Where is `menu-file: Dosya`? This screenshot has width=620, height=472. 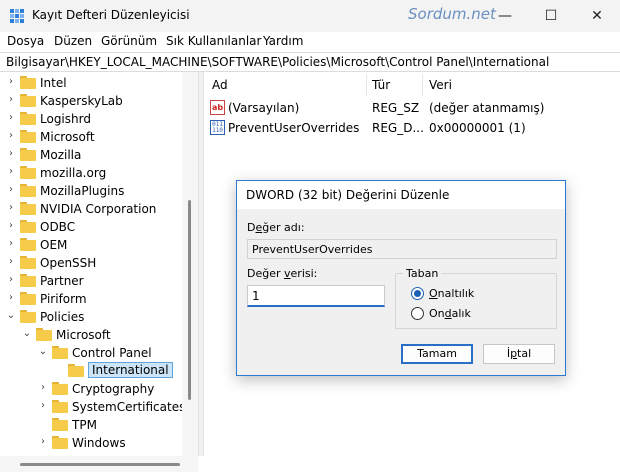 menu-file: Dosya is located at coordinates (25, 41).